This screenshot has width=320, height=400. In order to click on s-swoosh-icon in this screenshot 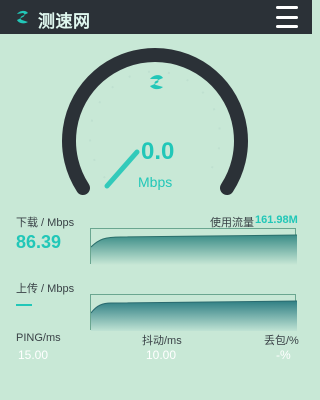, I will do `click(156, 82)`.